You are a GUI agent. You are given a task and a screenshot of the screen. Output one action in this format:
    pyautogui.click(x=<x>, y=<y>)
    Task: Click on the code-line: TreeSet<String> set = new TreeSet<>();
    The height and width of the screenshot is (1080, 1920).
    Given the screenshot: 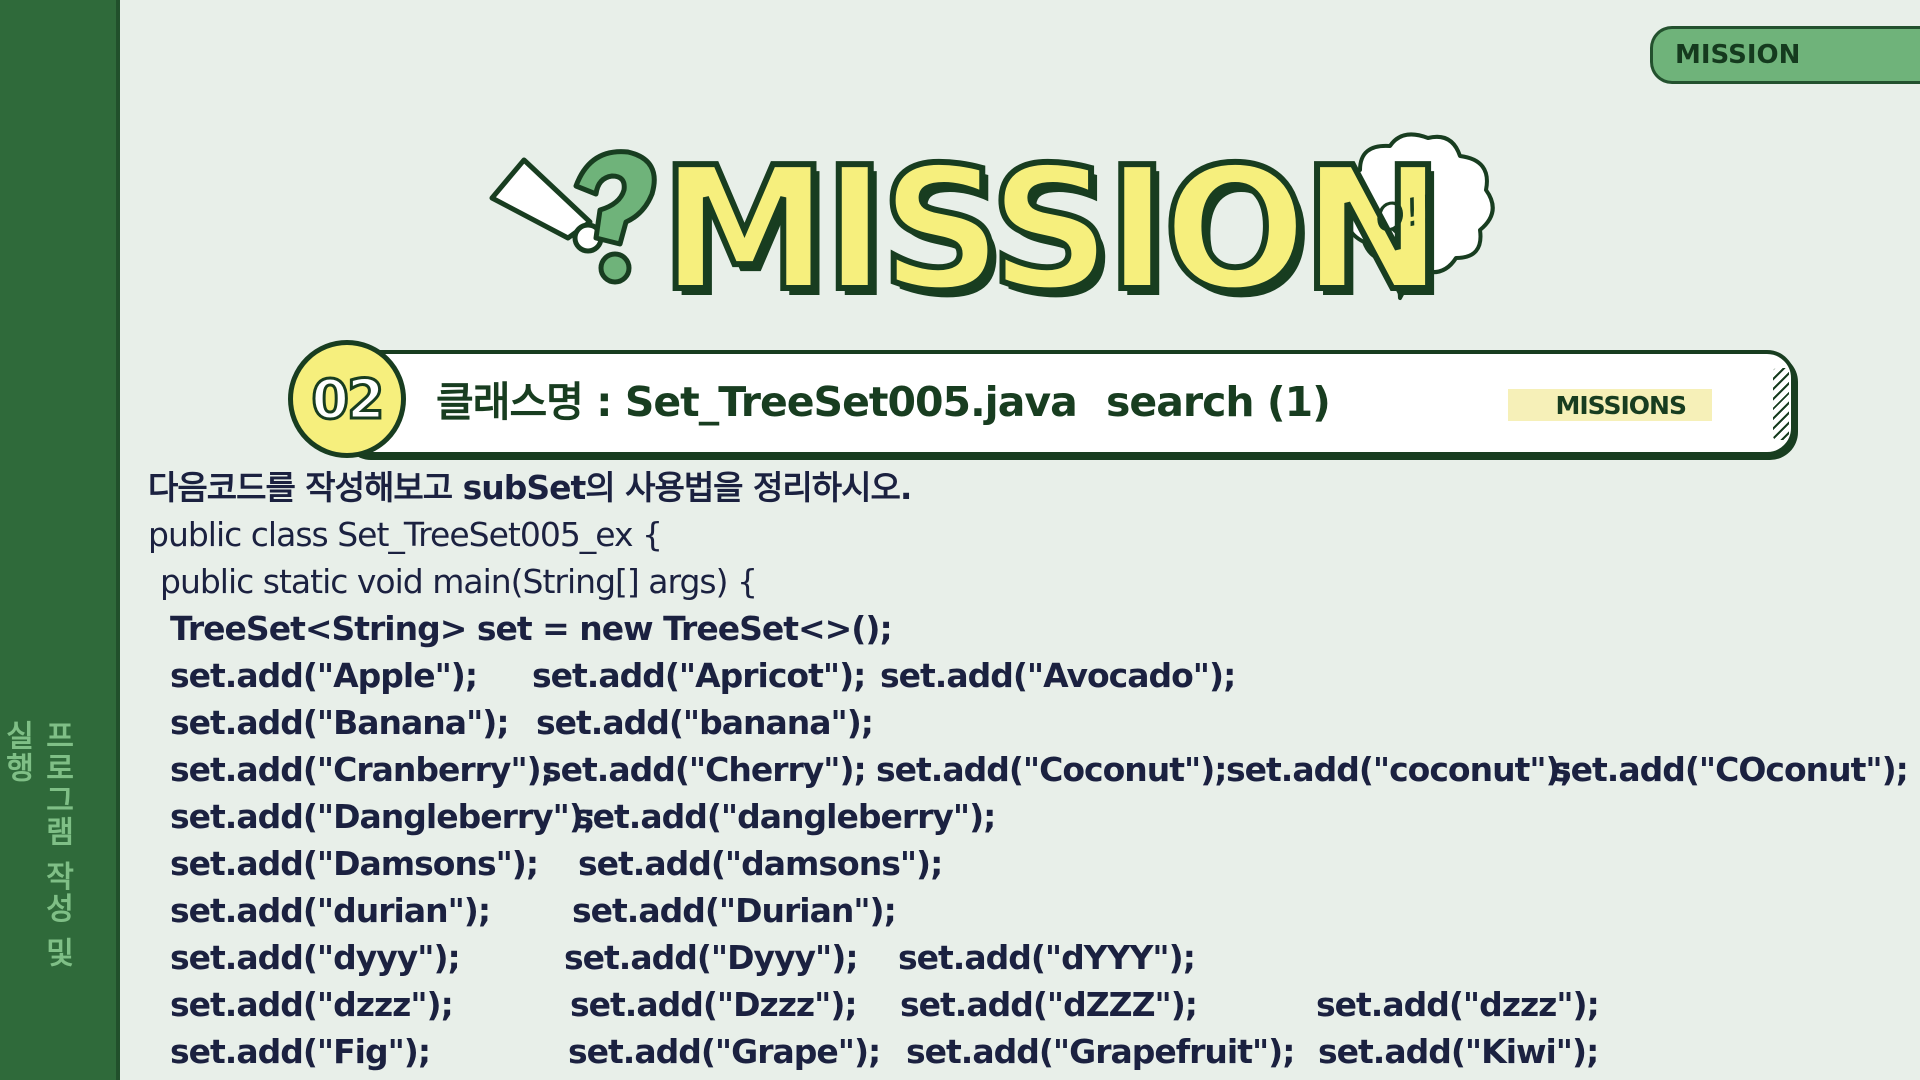 What is the action you would take?
    pyautogui.click(x=531, y=628)
    